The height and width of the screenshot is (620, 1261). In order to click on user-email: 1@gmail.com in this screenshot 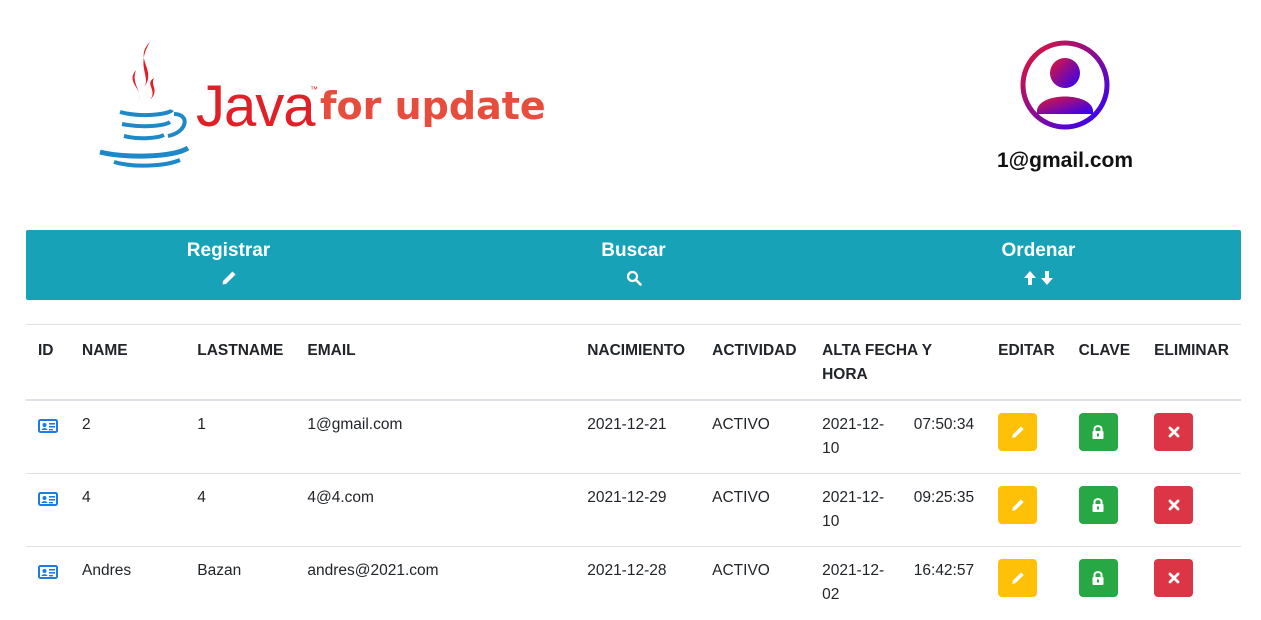, I will do `click(1065, 160)`.